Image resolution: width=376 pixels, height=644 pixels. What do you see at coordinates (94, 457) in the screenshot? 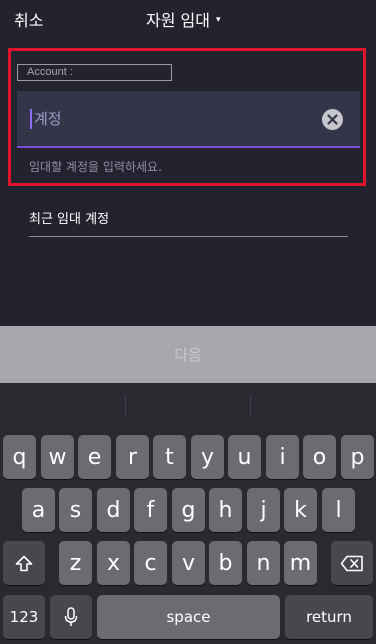
I see `key-e: e` at bounding box center [94, 457].